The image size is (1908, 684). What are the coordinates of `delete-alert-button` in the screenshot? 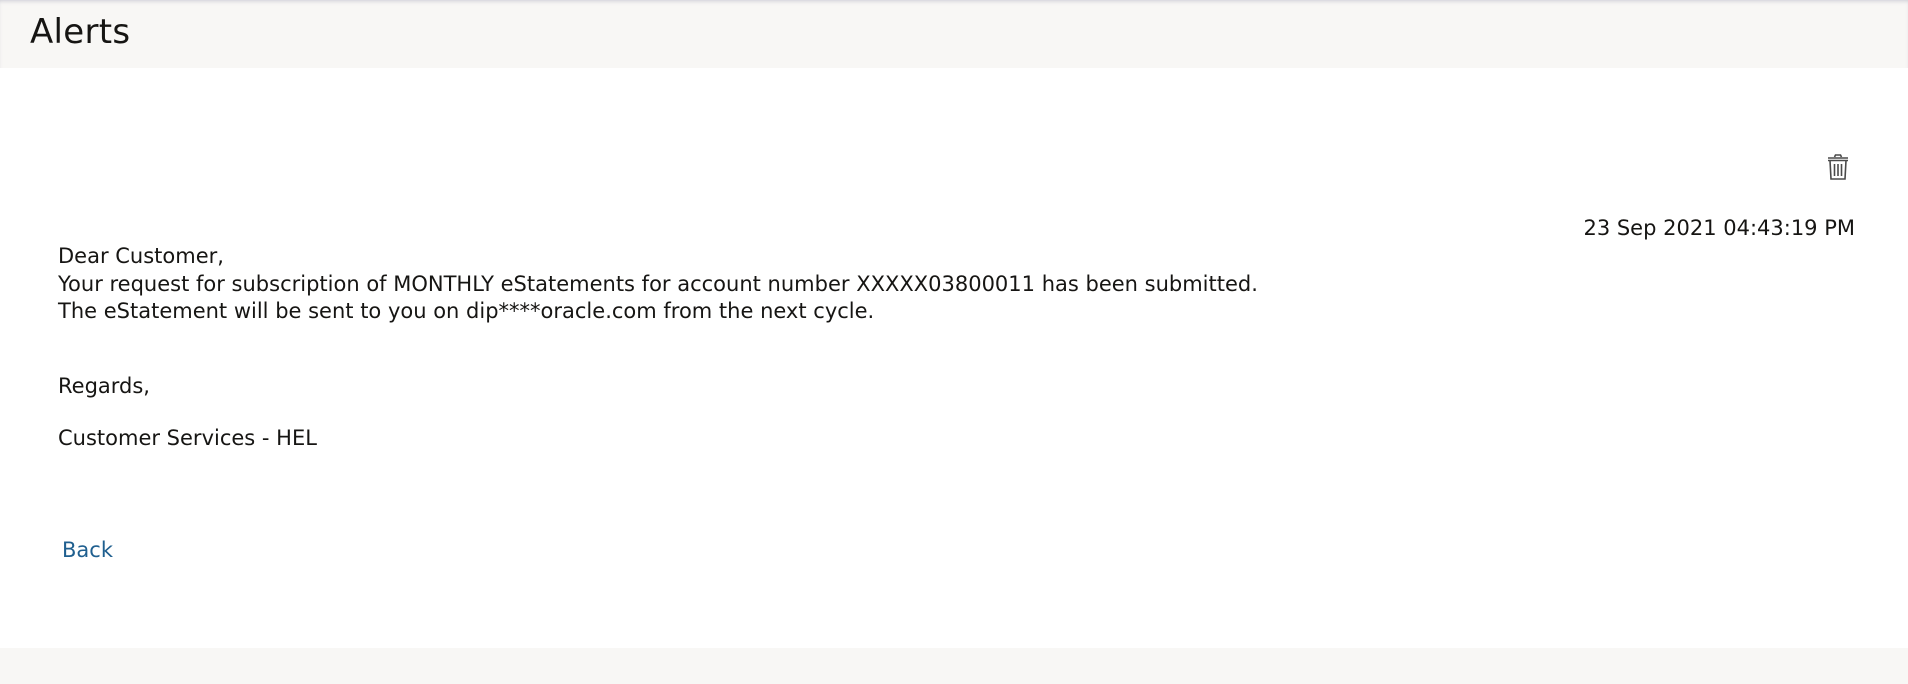 It's located at (1838, 167).